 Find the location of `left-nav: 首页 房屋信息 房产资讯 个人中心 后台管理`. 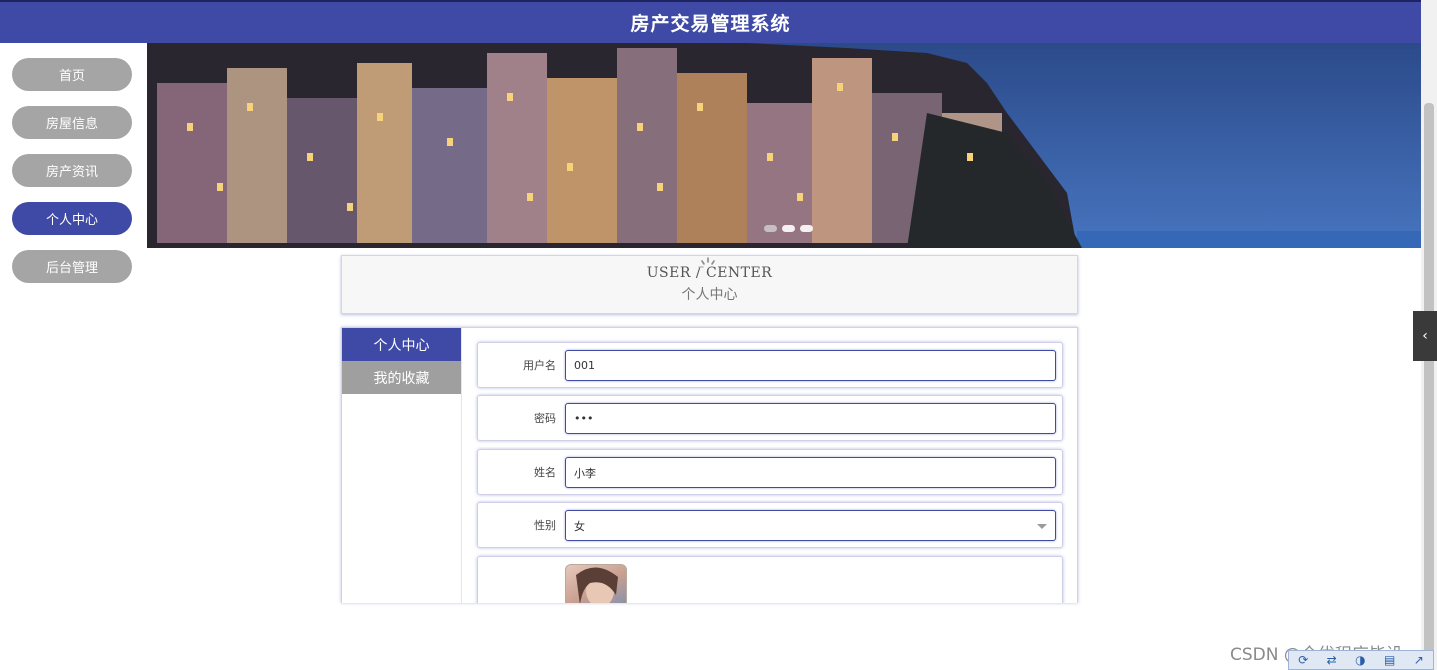

left-nav: 首页 房屋信息 房产资讯 个人中心 后台管理 is located at coordinates (72, 178).